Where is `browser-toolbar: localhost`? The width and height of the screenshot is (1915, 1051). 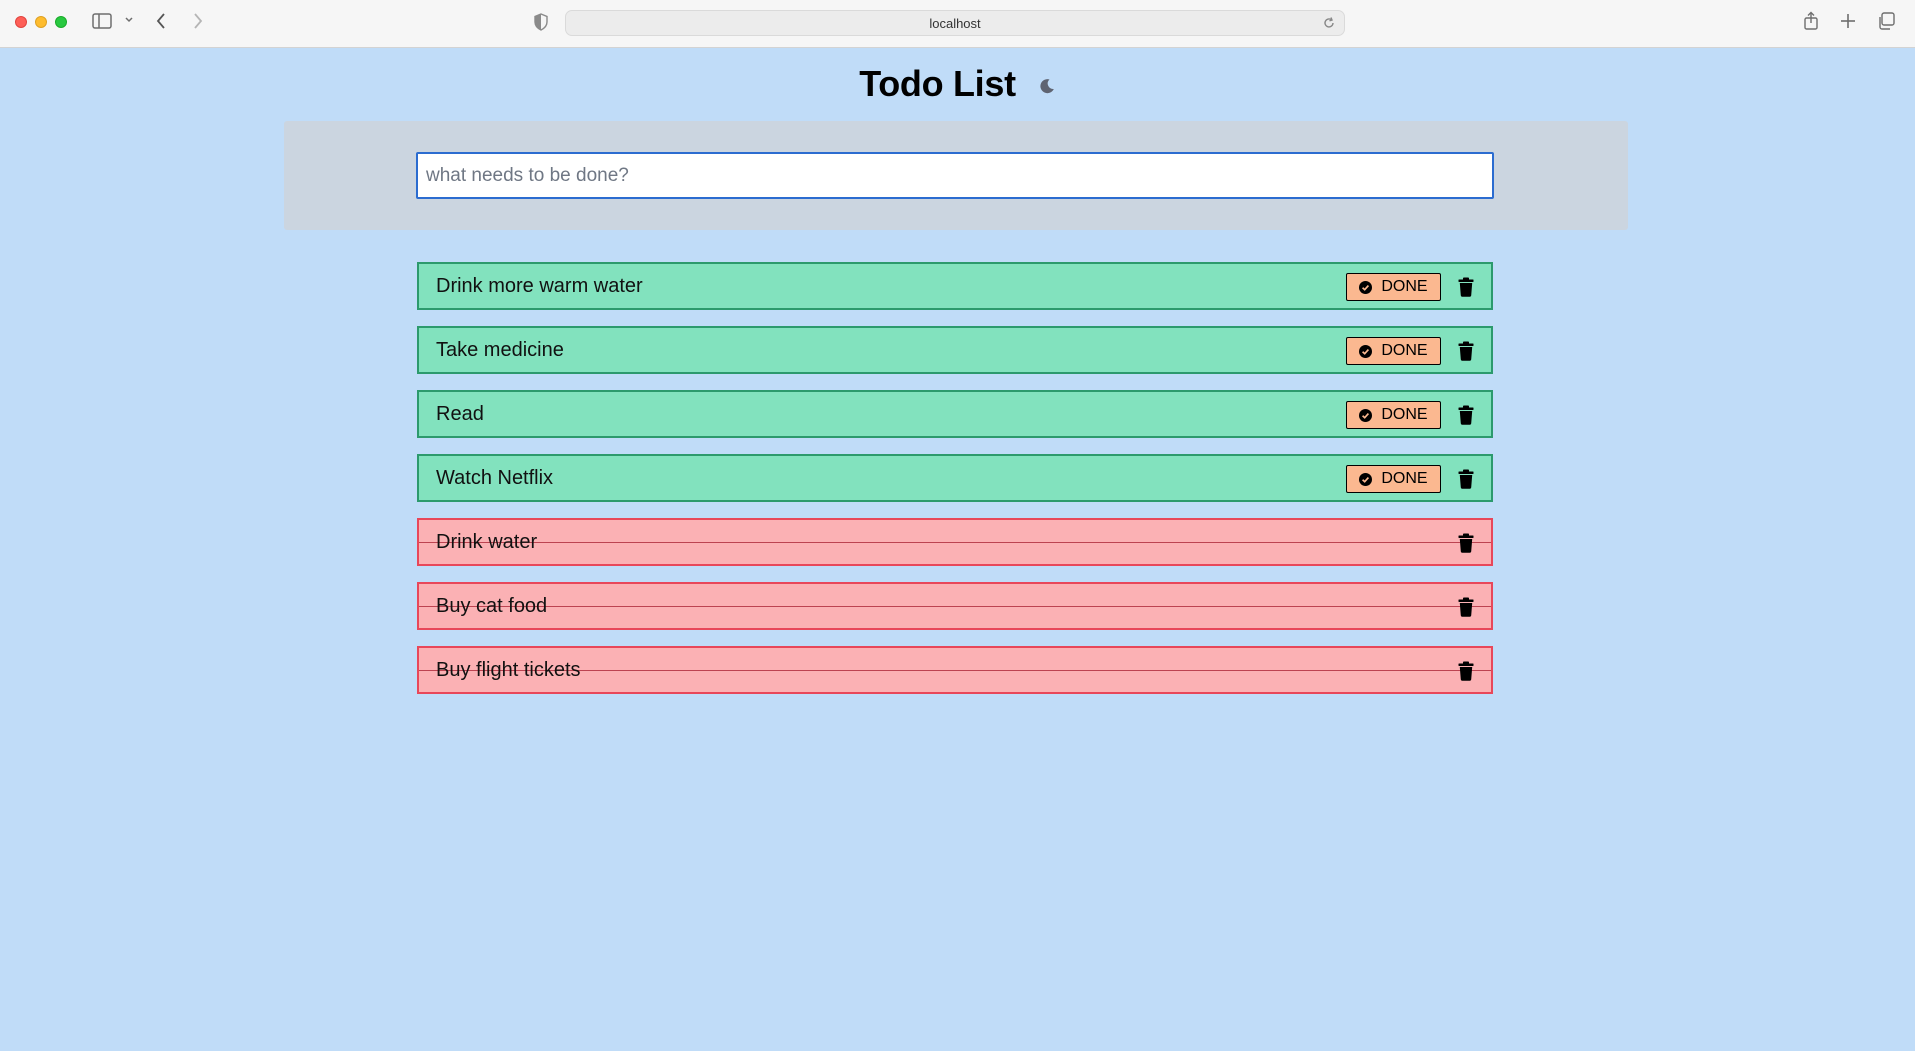 browser-toolbar: localhost is located at coordinates (957, 24).